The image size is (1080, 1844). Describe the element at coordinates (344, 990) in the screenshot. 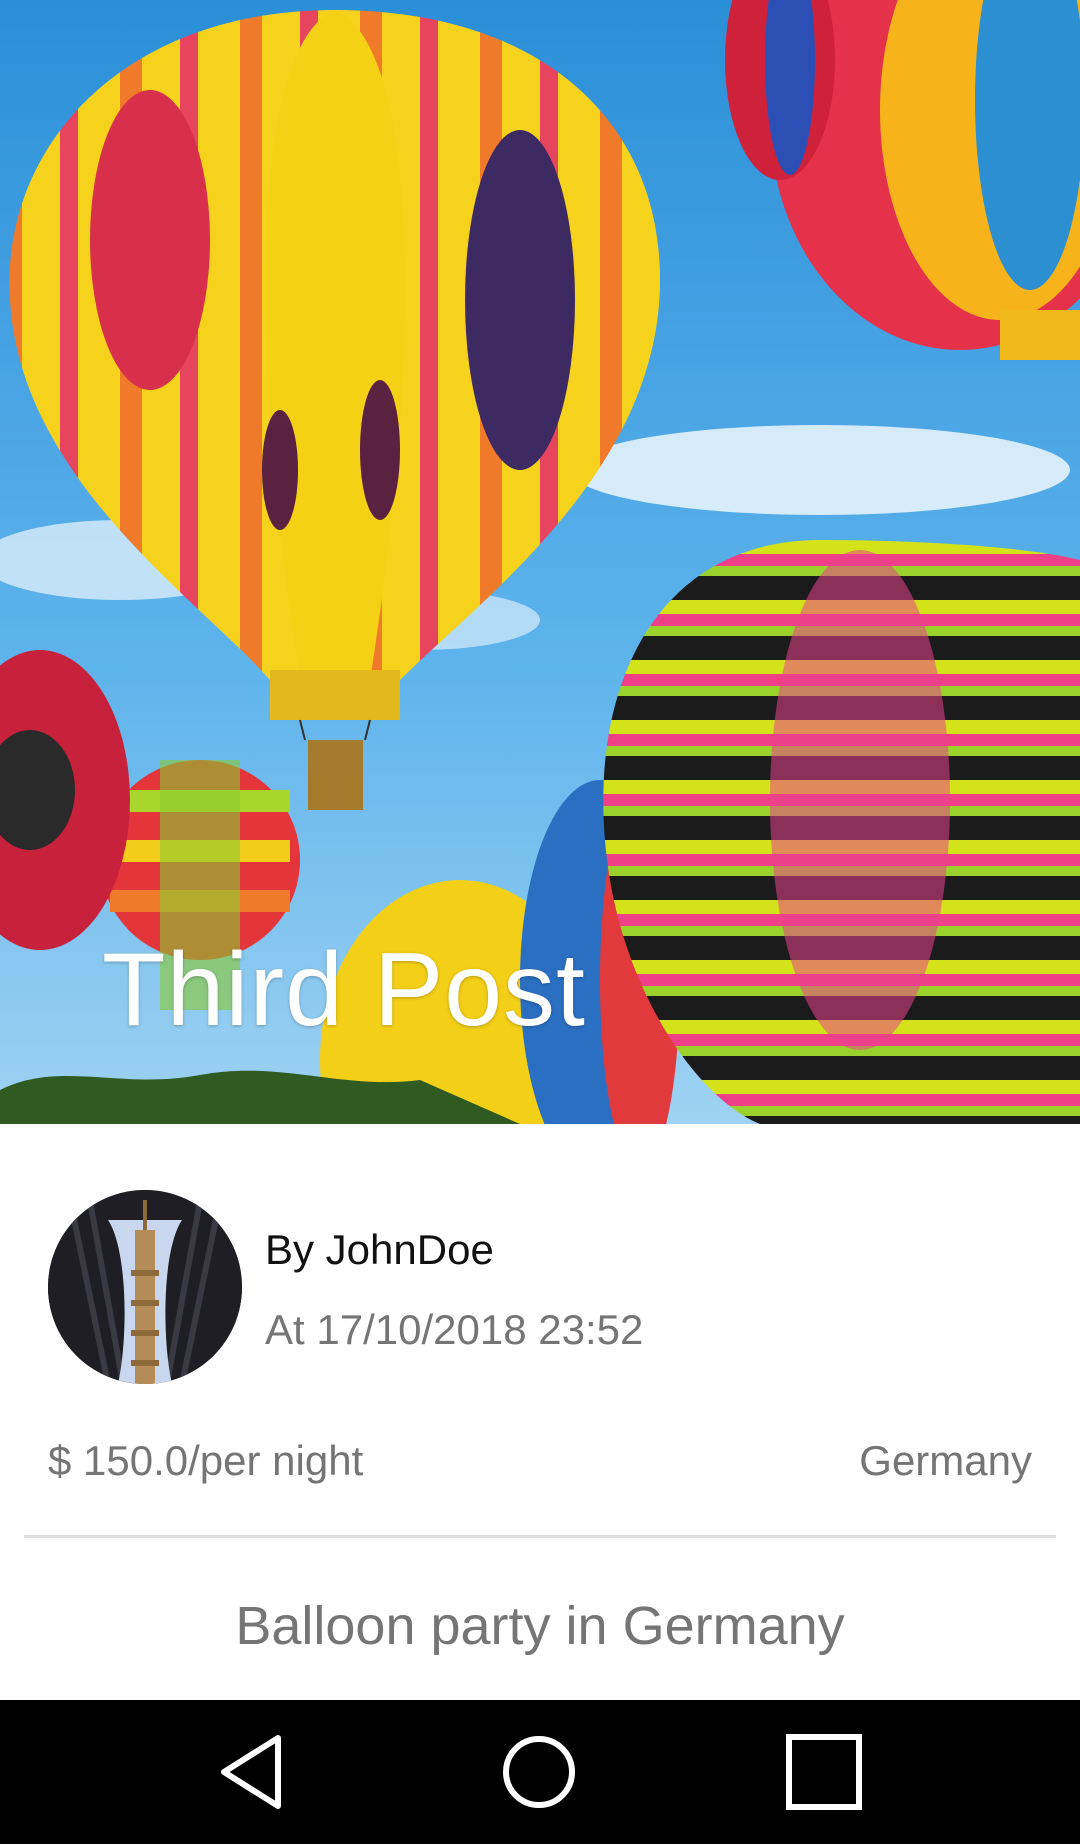

I see `post-title: Third Post` at that location.